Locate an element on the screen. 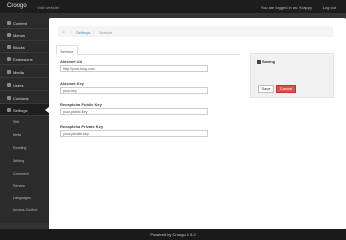 The image size is (346, 240). sidebar-item-extensions: Extensions is located at coordinates (24, 59).